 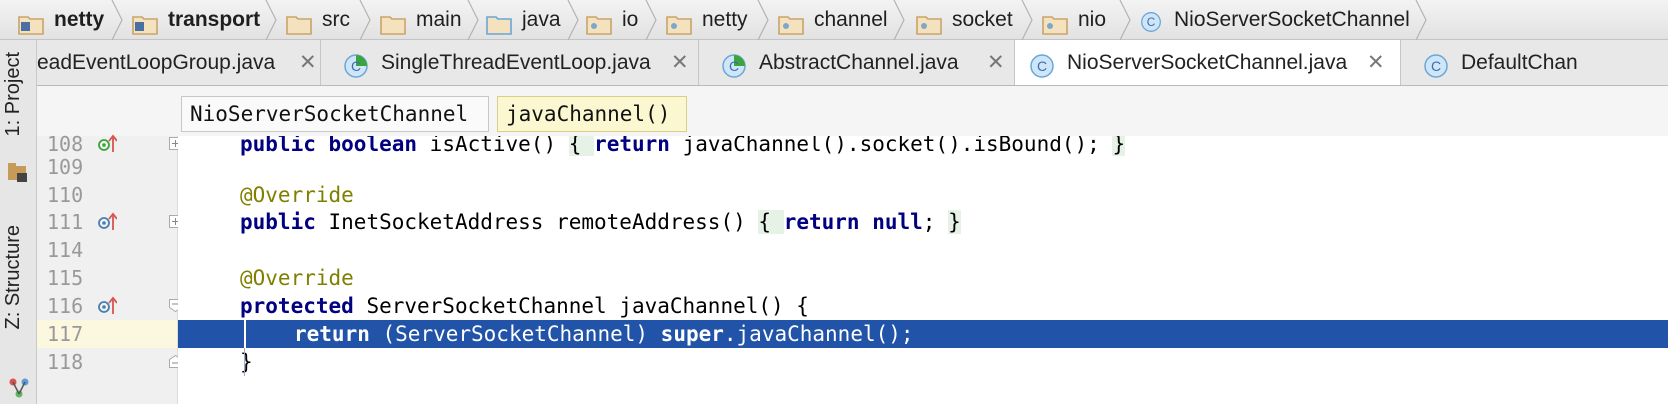 I want to click on editor-tab-3: C NioServerSocketChannel.java ✕, so click(x=1208, y=62).